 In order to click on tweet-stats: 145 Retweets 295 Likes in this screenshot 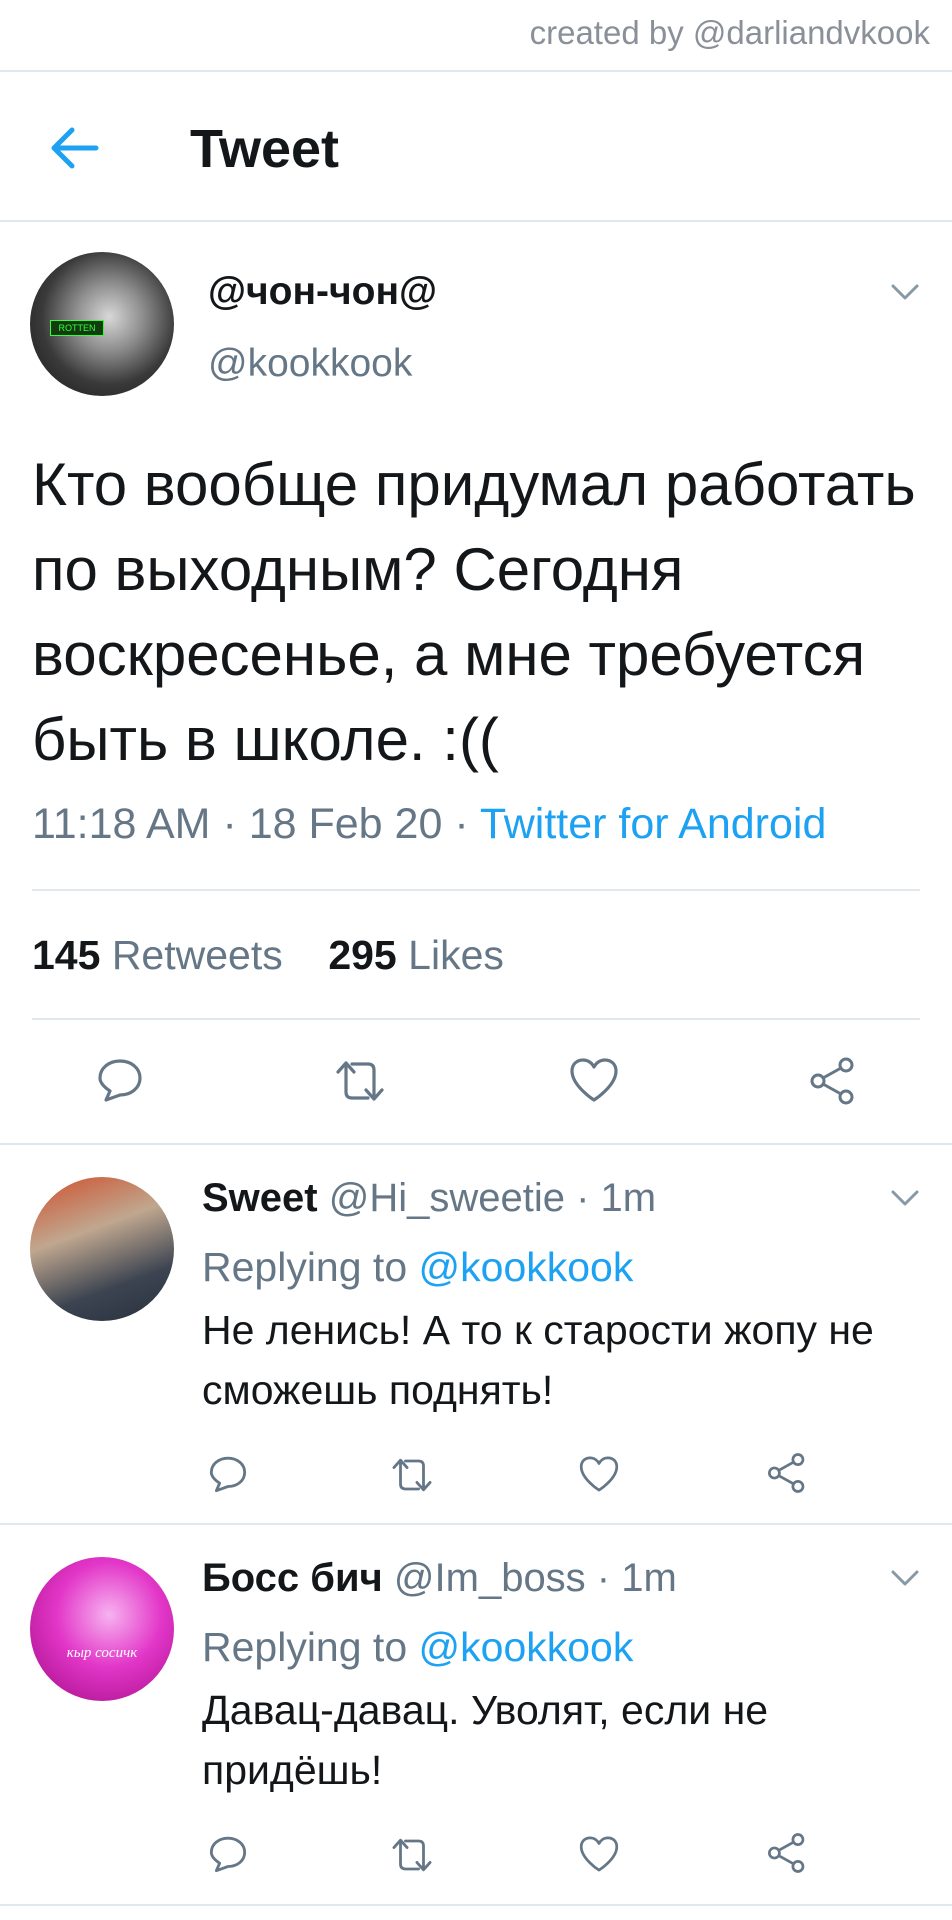, I will do `click(268, 955)`.